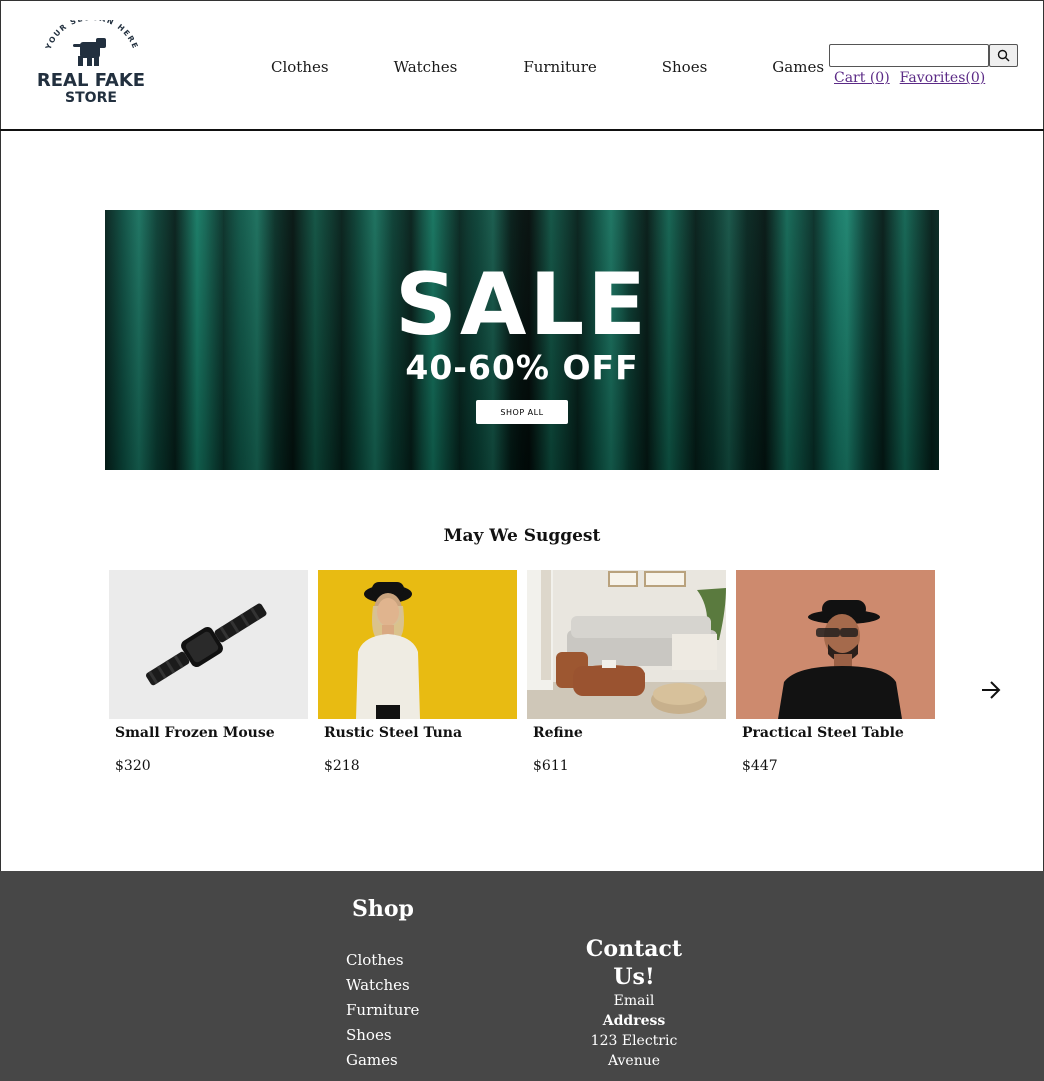 This screenshot has width=1044, height=1081. Describe the element at coordinates (133, 766) in the screenshot. I see `product-price: $320` at that location.